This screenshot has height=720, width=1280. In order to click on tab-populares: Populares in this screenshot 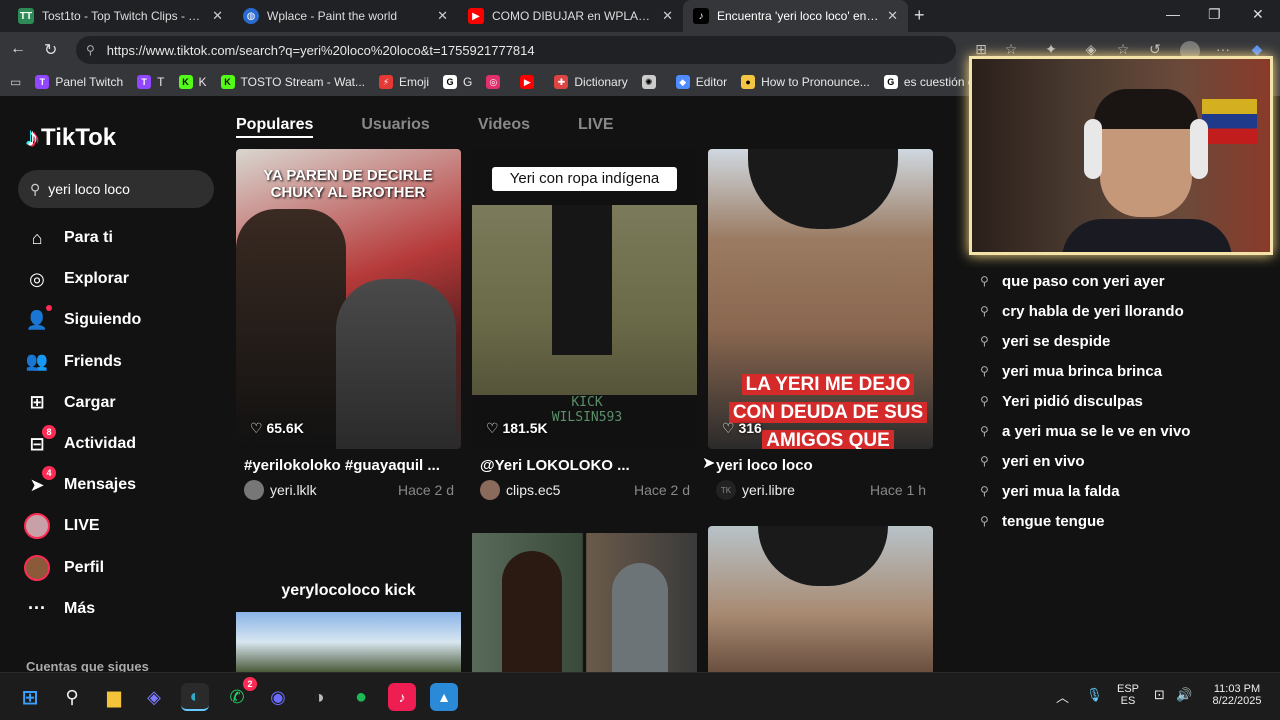, I will do `click(275, 127)`.